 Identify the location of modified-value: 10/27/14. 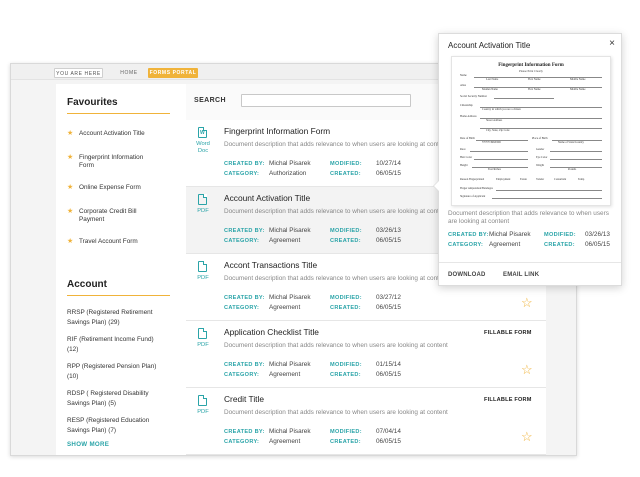
(388, 163).